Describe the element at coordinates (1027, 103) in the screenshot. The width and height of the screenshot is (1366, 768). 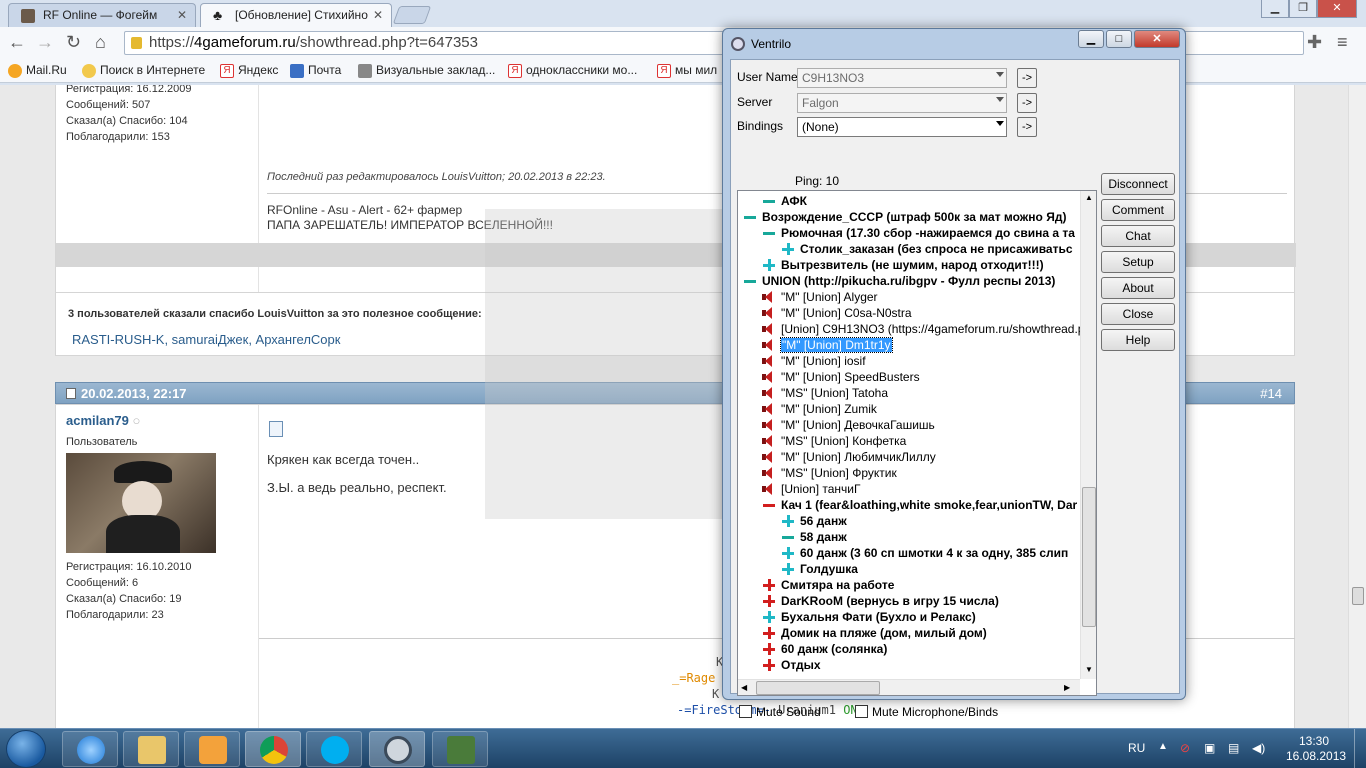
I see `server-arrow-button: ->` at that location.